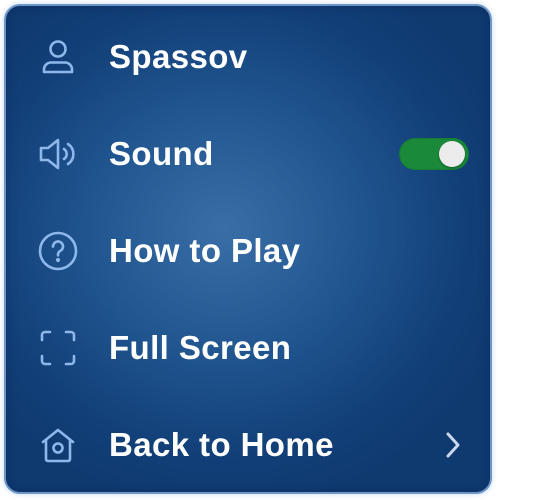 The image size is (555, 500). Describe the element at coordinates (205, 250) in the screenshot. I see `menu-item-label: How to Play` at that location.